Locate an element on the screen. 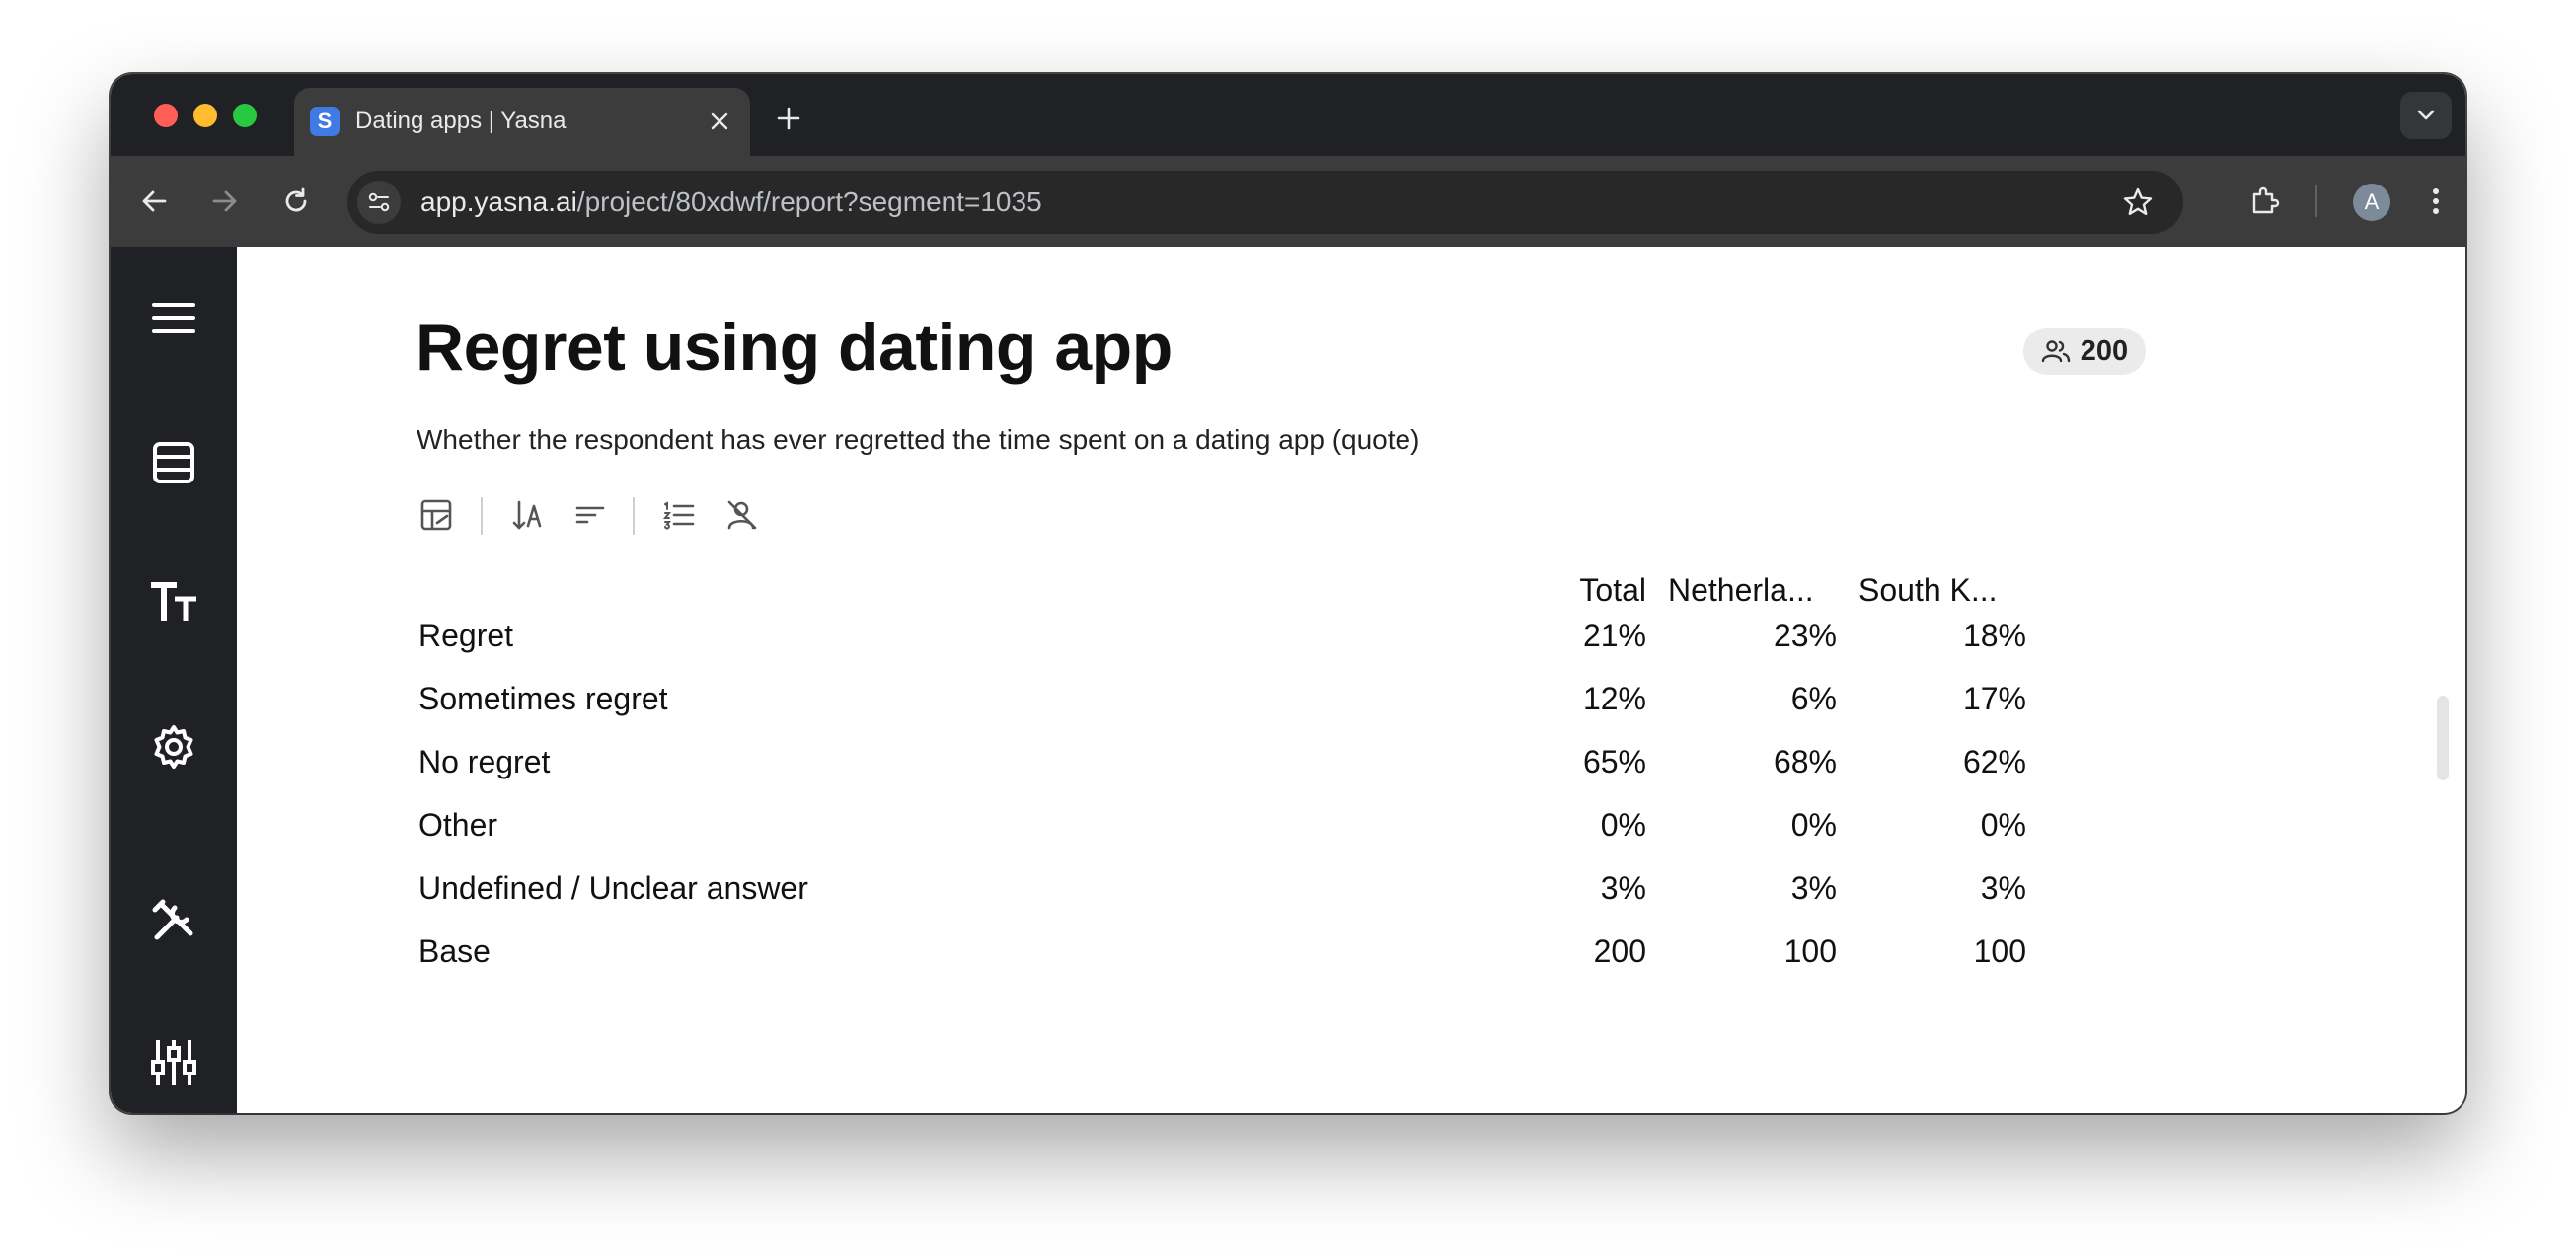 This screenshot has width=2576, height=1259. cell-total: 12% is located at coordinates (1614, 698).